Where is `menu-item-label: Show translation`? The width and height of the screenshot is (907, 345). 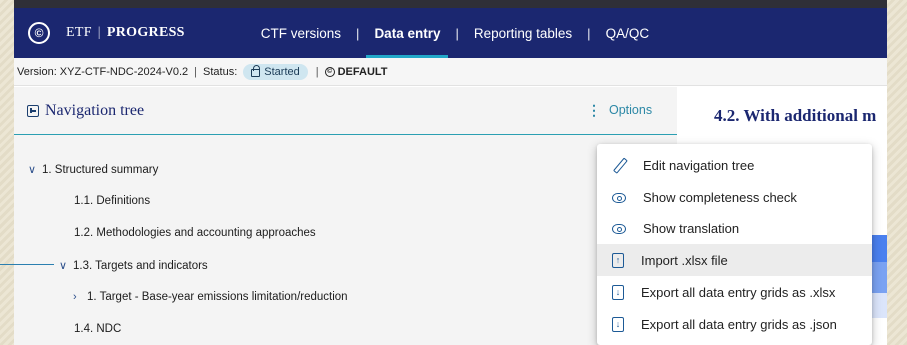 menu-item-label: Show translation is located at coordinates (691, 228).